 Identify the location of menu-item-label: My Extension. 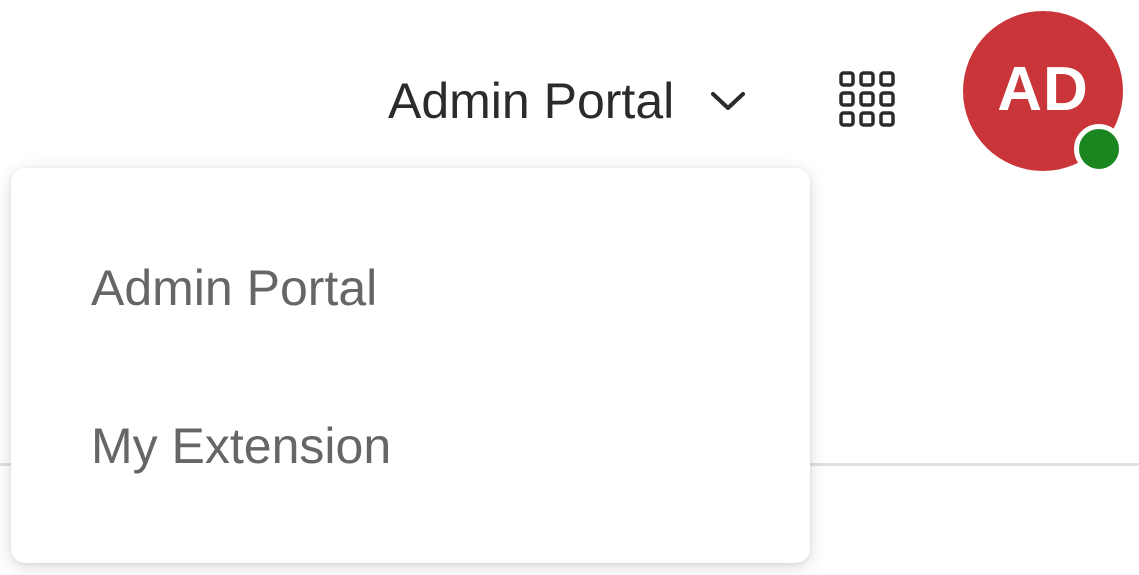
(241, 446).